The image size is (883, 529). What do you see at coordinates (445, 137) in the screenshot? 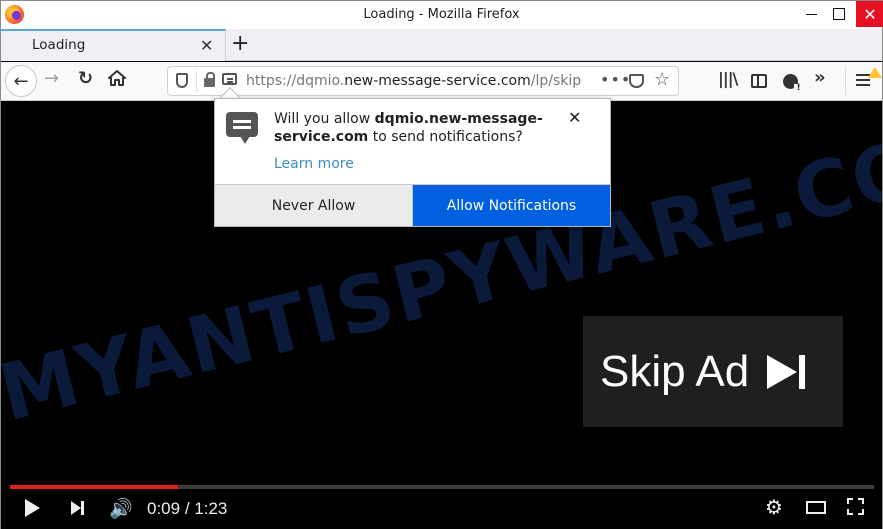
I see `message-suffix: to send notifications?` at bounding box center [445, 137].